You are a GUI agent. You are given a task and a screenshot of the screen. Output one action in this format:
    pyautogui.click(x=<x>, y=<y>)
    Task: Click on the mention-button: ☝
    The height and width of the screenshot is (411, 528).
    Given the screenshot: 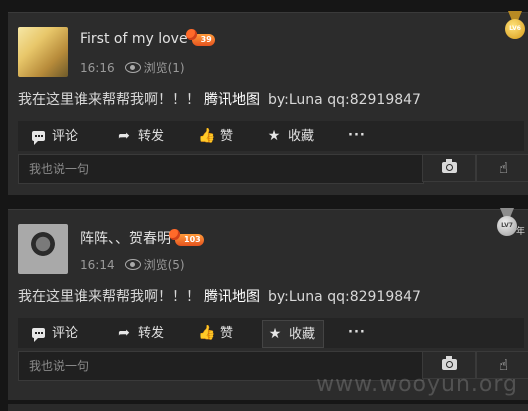 What is the action you would take?
    pyautogui.click(x=502, y=168)
    